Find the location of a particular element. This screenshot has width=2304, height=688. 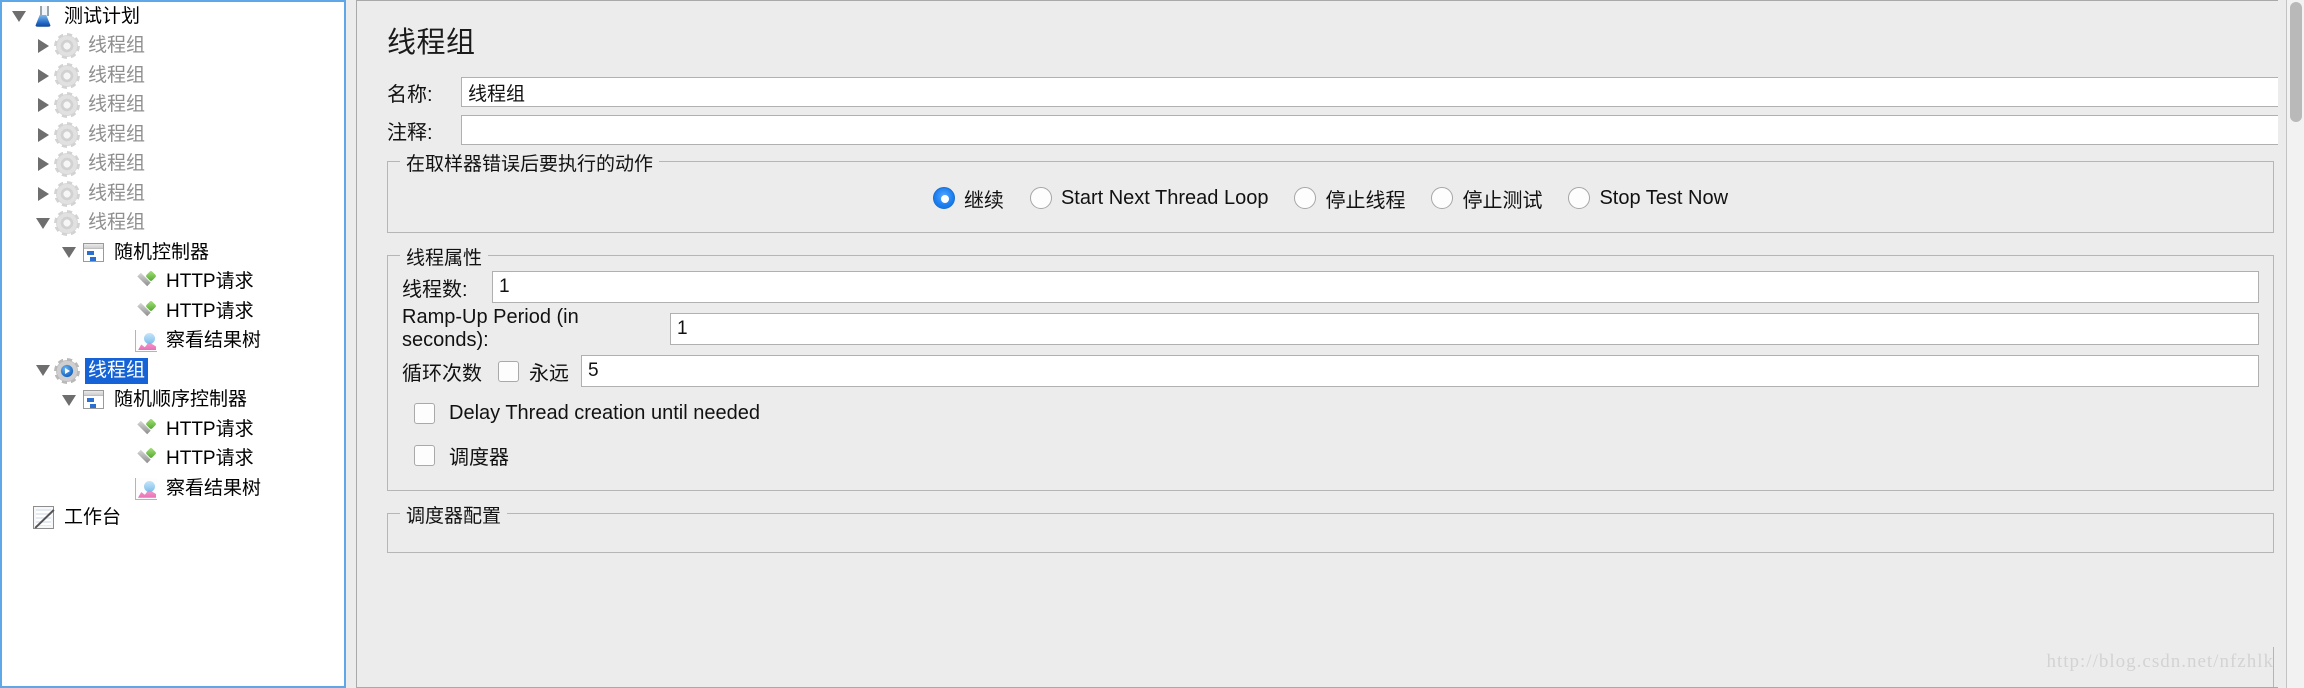

loop-count-input is located at coordinates (1420, 371).